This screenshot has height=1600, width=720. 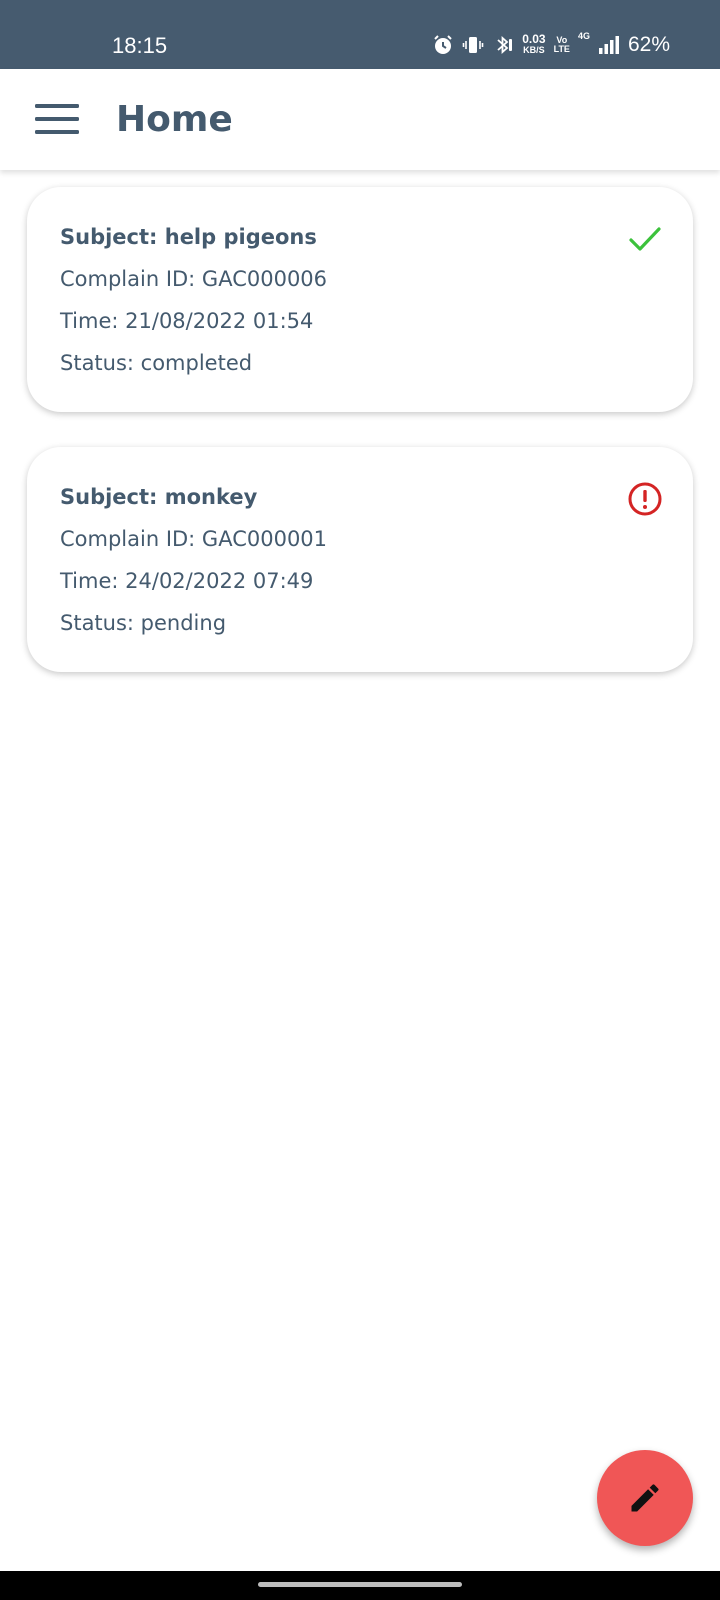 I want to click on battery-level: 62%, so click(x=648, y=44).